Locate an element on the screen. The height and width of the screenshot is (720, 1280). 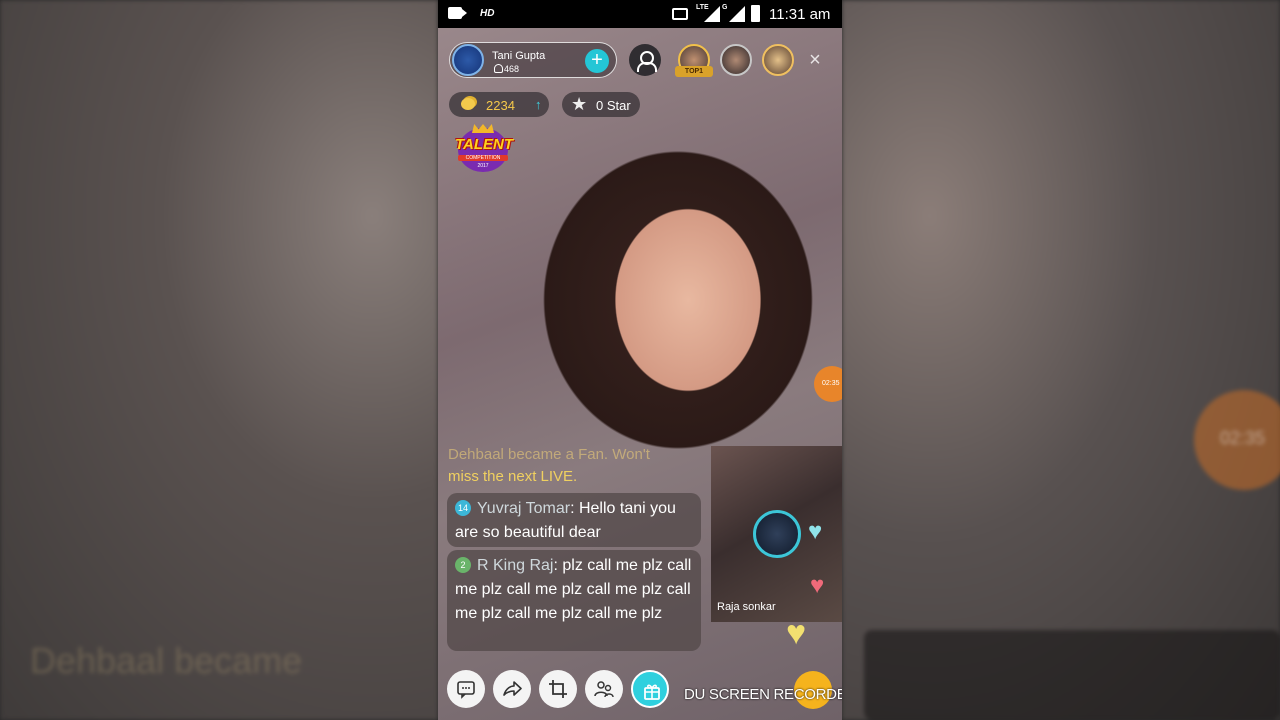
guest-avatar is located at coordinates (777, 534).